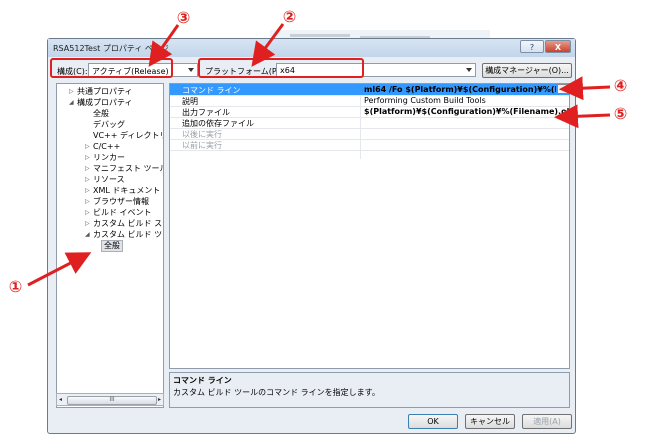 The width and height of the screenshot is (652, 438). I want to click on annotation-number-2: ②, so click(289, 16).